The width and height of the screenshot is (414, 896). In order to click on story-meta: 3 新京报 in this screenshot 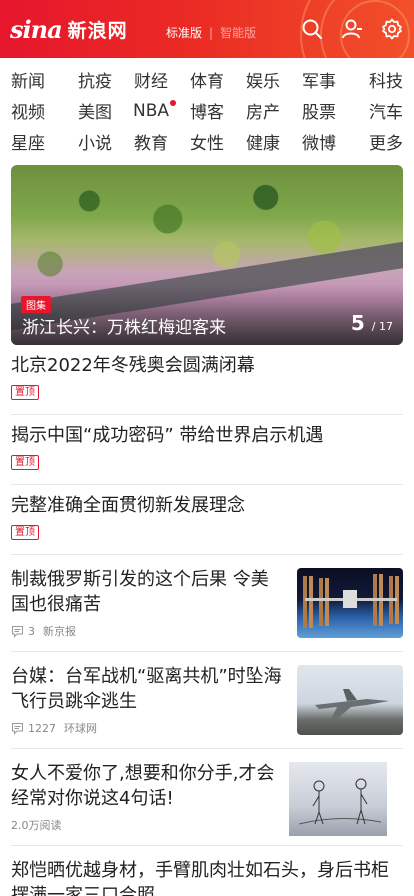, I will do `click(43, 631)`.